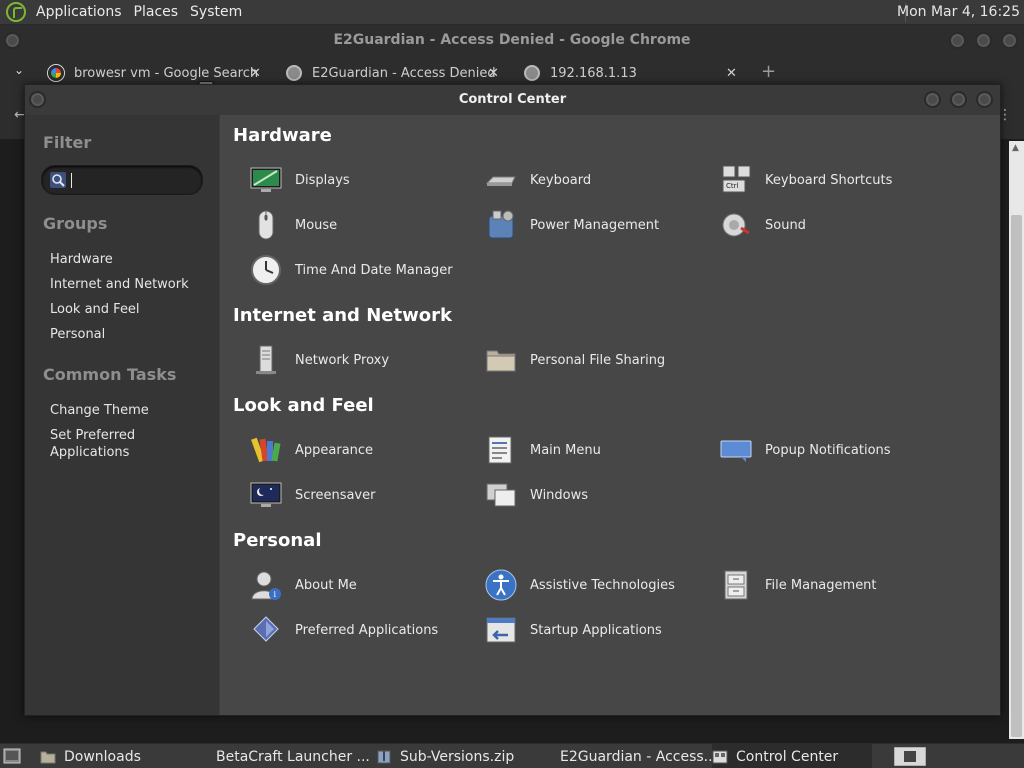 Image resolution: width=1024 pixels, height=768 pixels. Describe the element at coordinates (77, 334) in the screenshot. I see `group-link-personal: Personal` at that location.